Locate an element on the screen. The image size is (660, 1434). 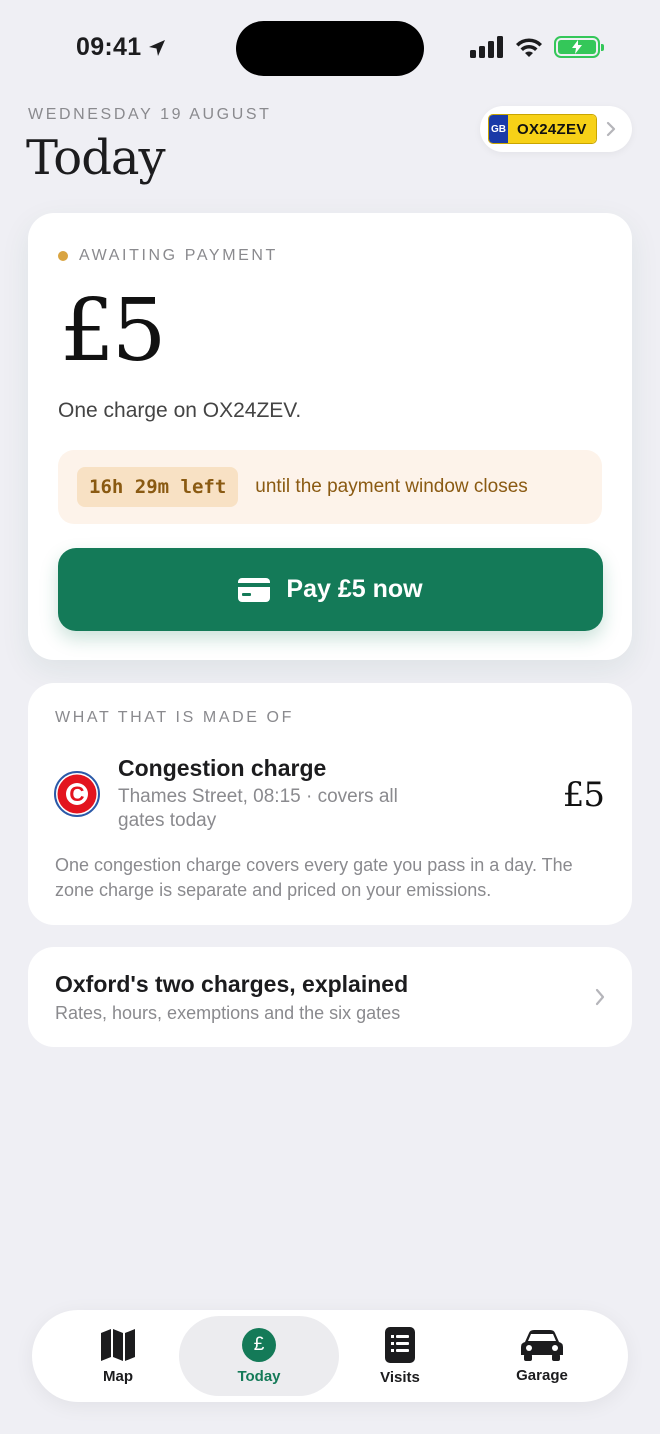
status-time: 09:41 is located at coordinates (121, 47).